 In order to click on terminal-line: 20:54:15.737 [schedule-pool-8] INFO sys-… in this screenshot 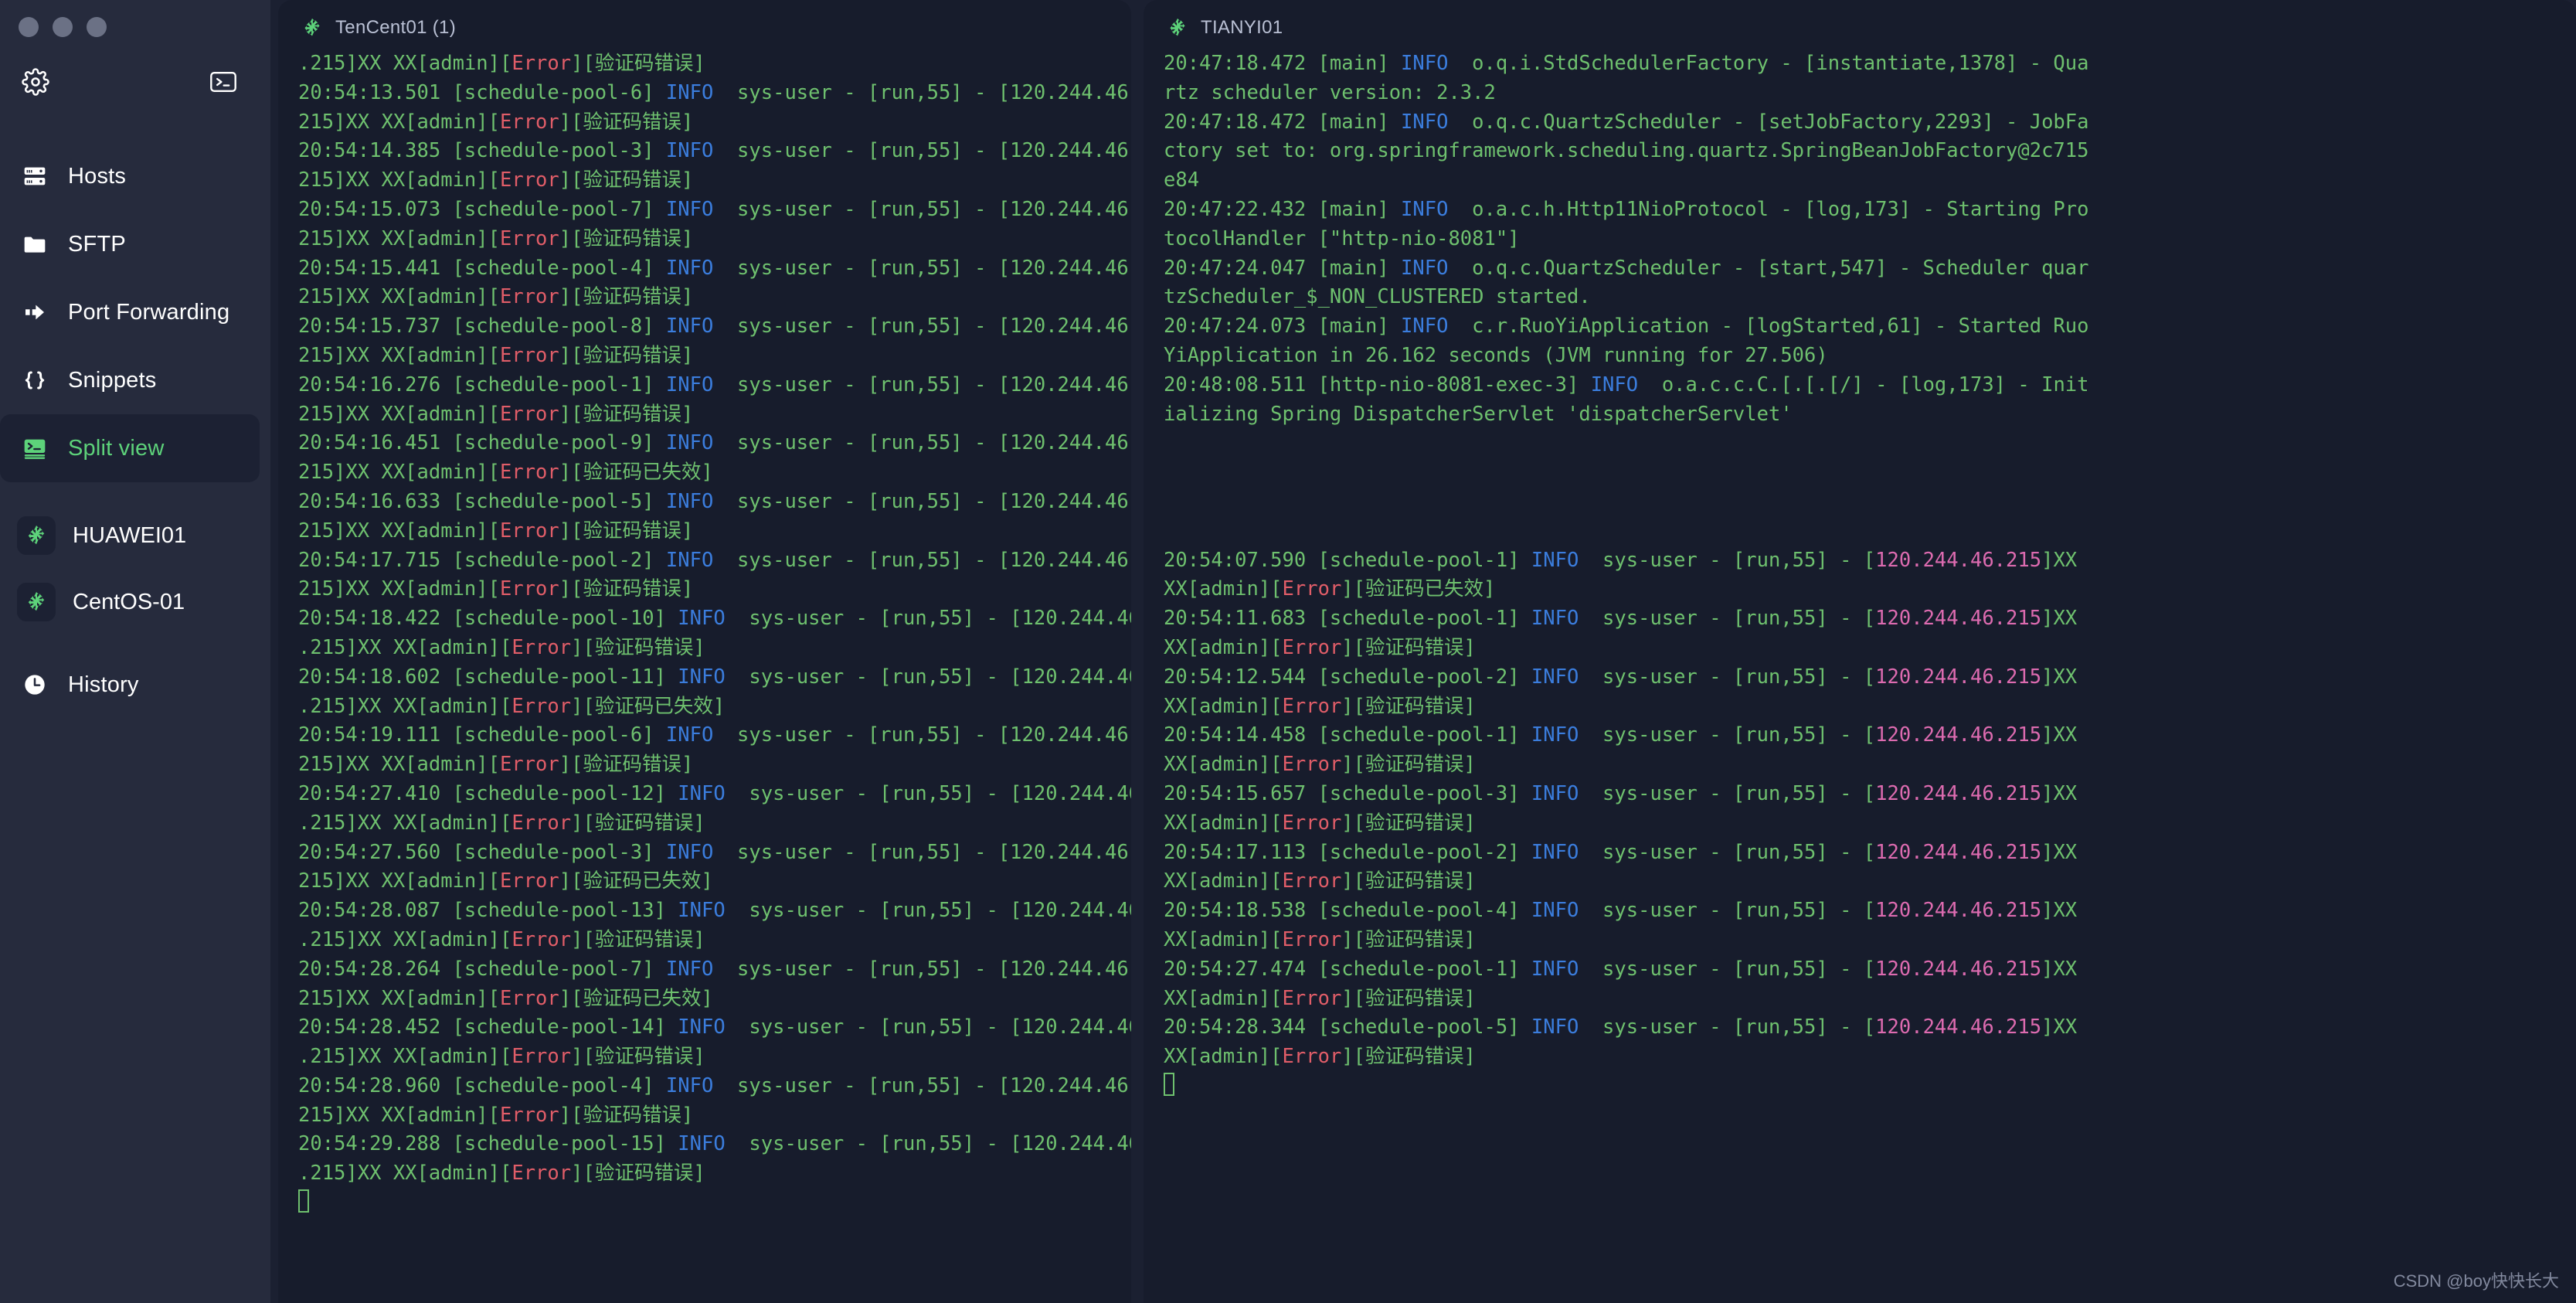, I will do `click(714, 327)`.